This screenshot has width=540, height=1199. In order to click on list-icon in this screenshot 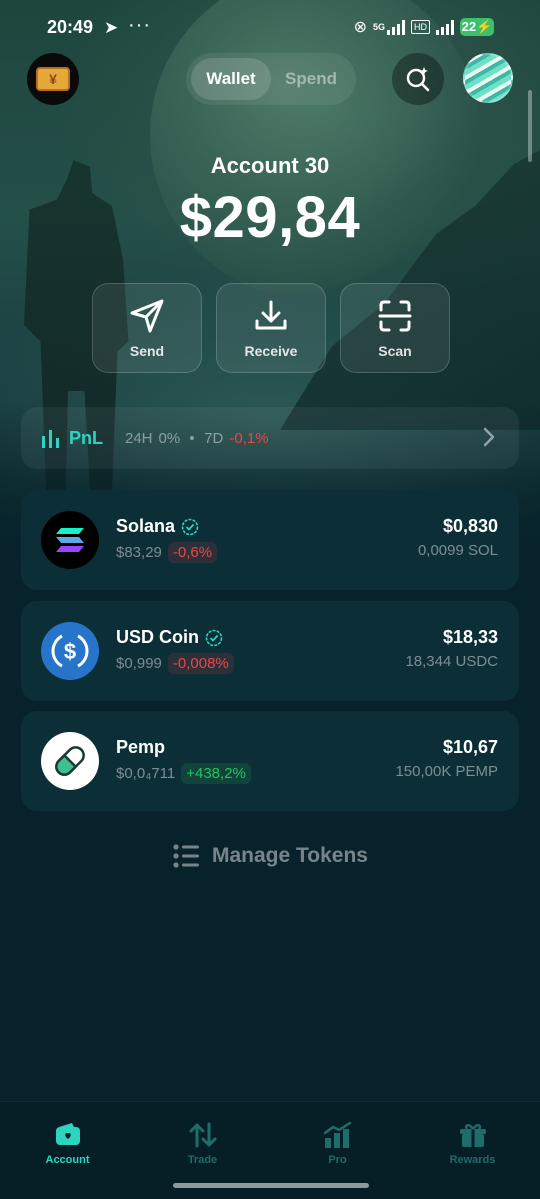, I will do `click(186, 856)`.